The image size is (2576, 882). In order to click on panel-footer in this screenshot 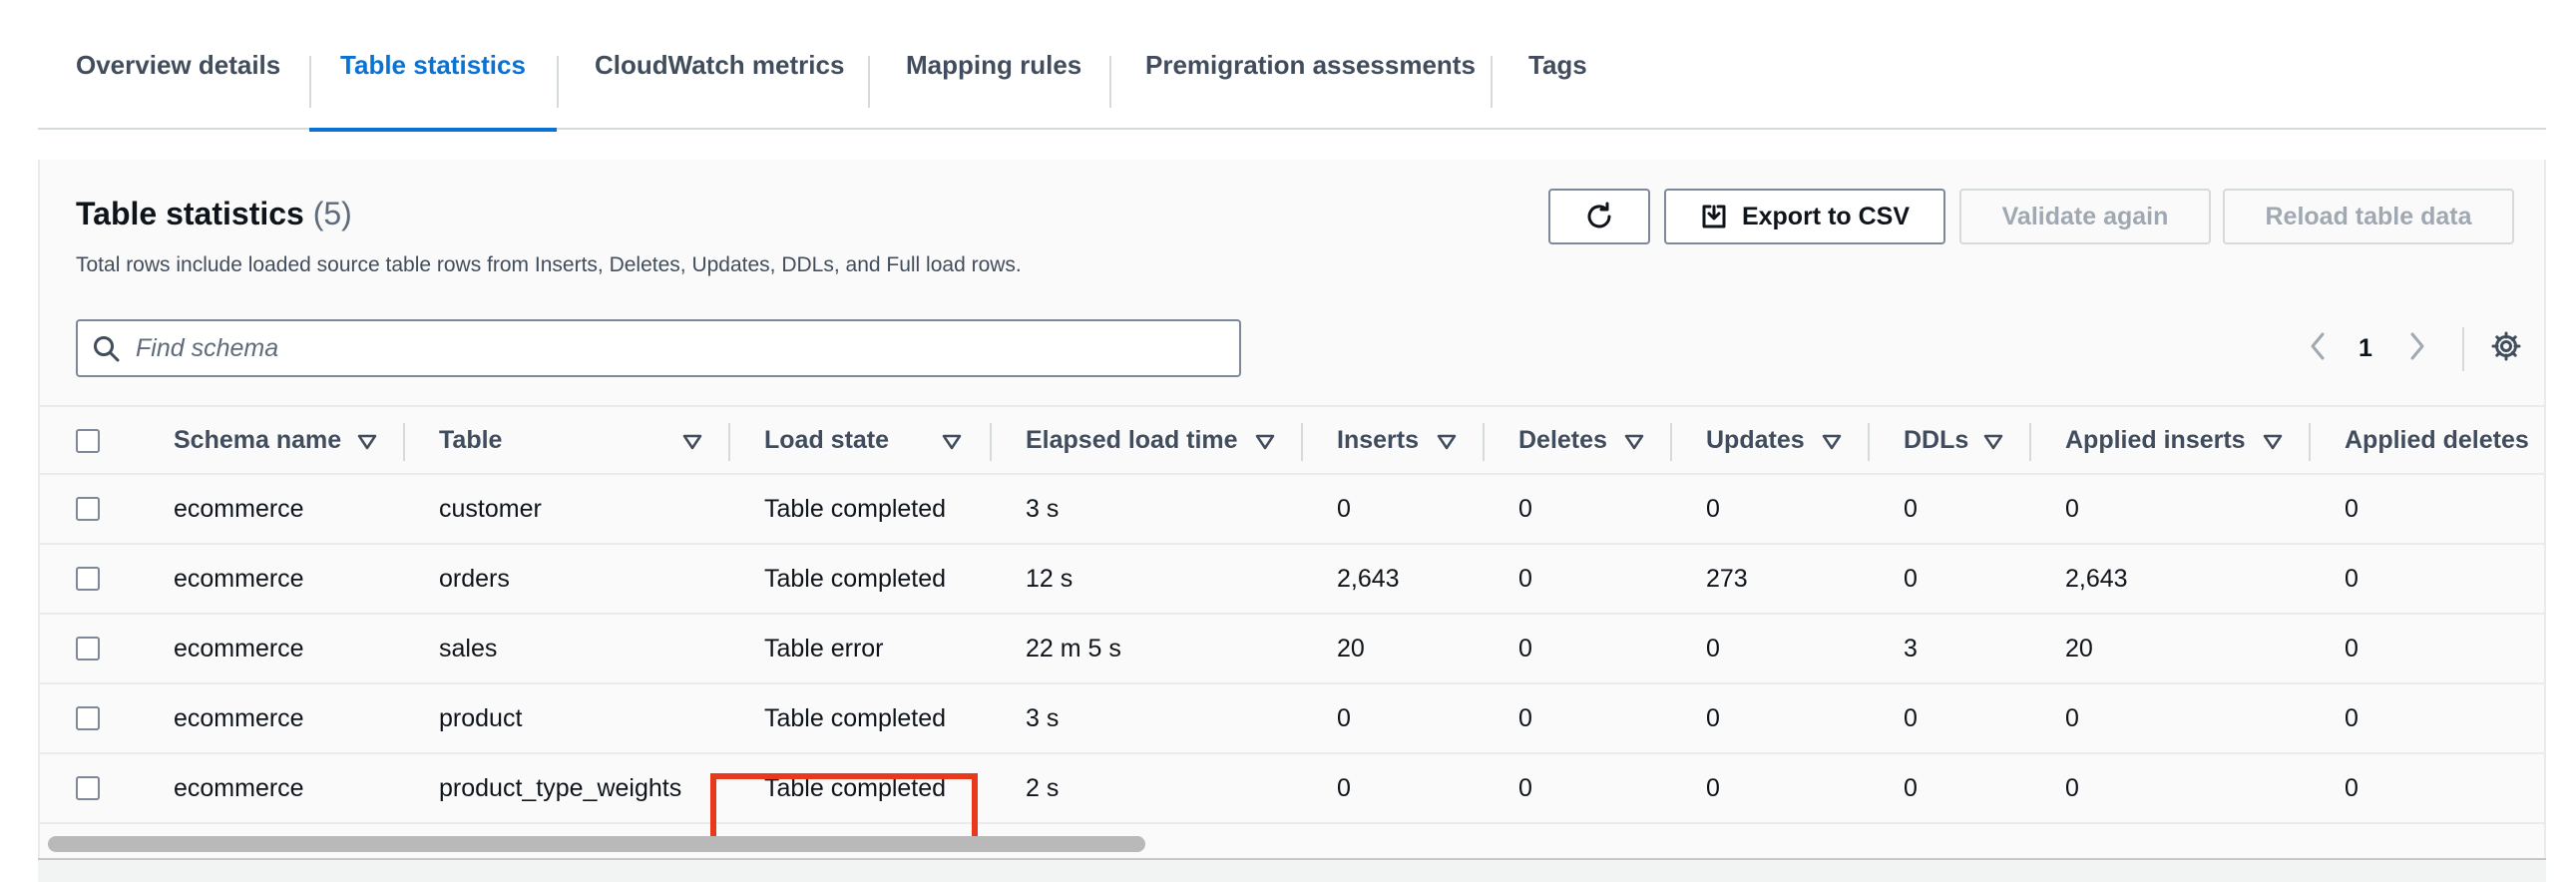, I will do `click(1292, 870)`.